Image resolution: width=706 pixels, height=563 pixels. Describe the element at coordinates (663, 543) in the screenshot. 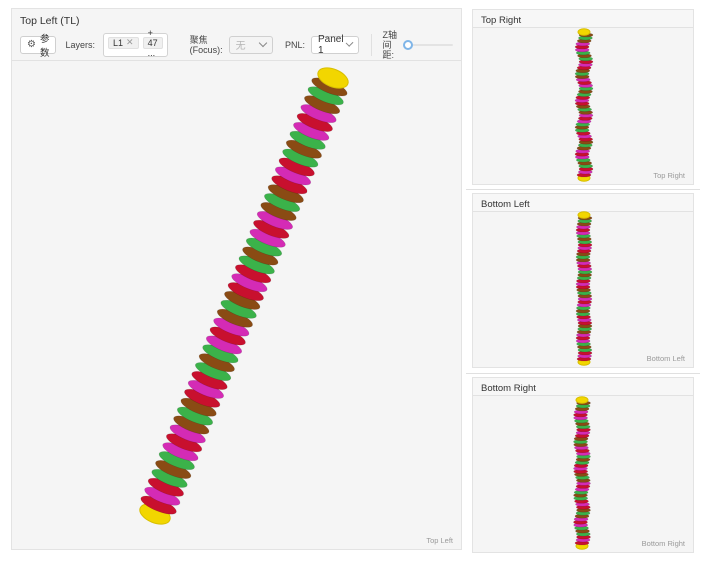

I see `viewport-label-bottom-right: Bottom Right` at that location.